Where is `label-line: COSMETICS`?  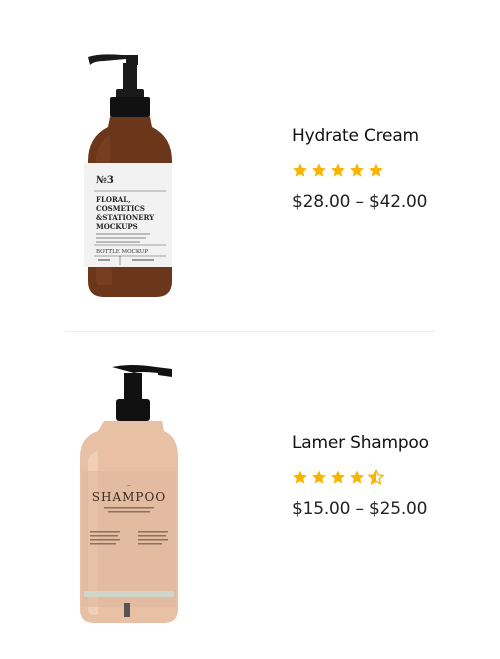
label-line: COSMETICS is located at coordinates (120, 208).